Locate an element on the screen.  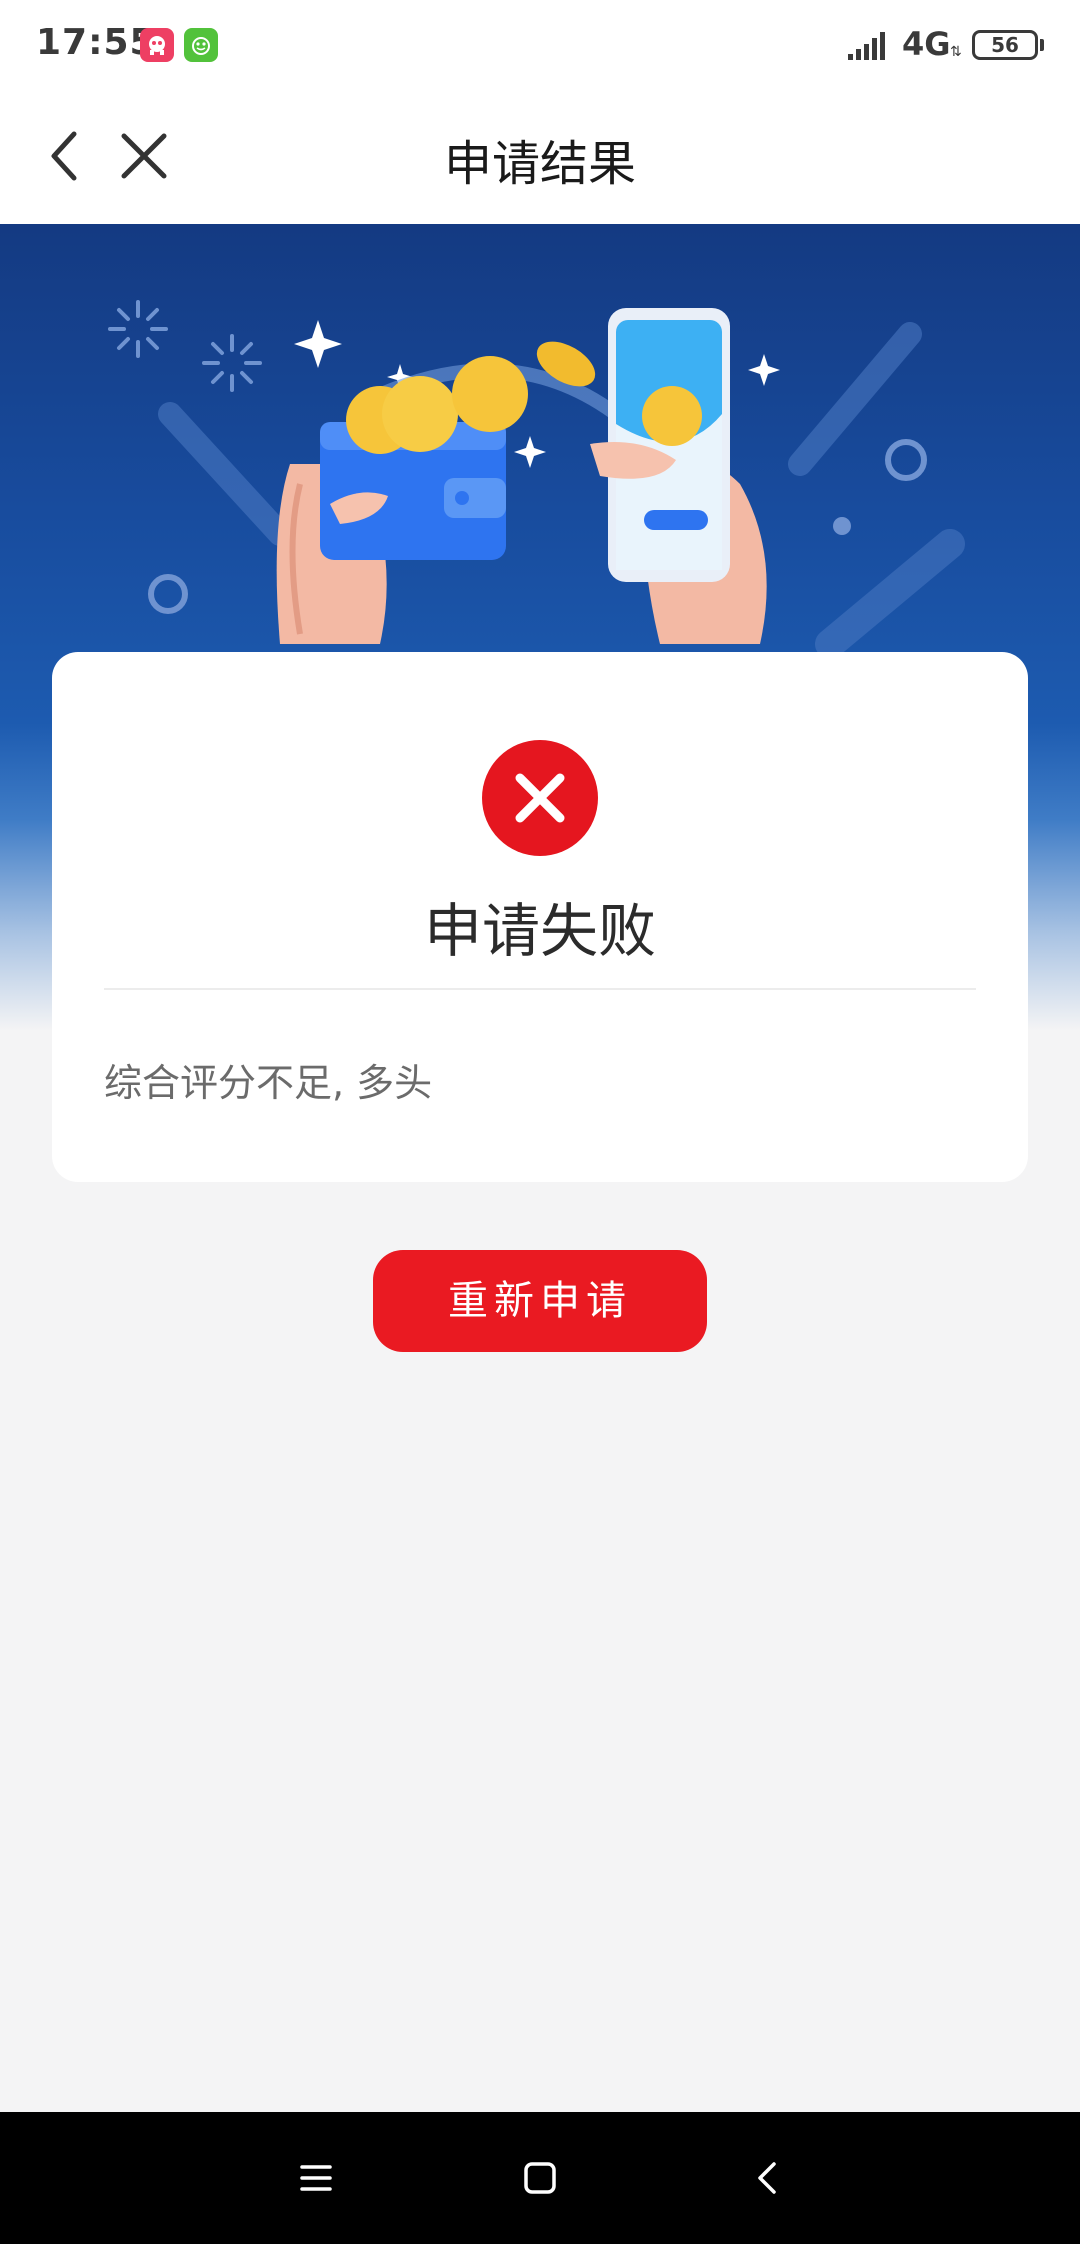
status-time: 17:55 is located at coordinates (96, 42).